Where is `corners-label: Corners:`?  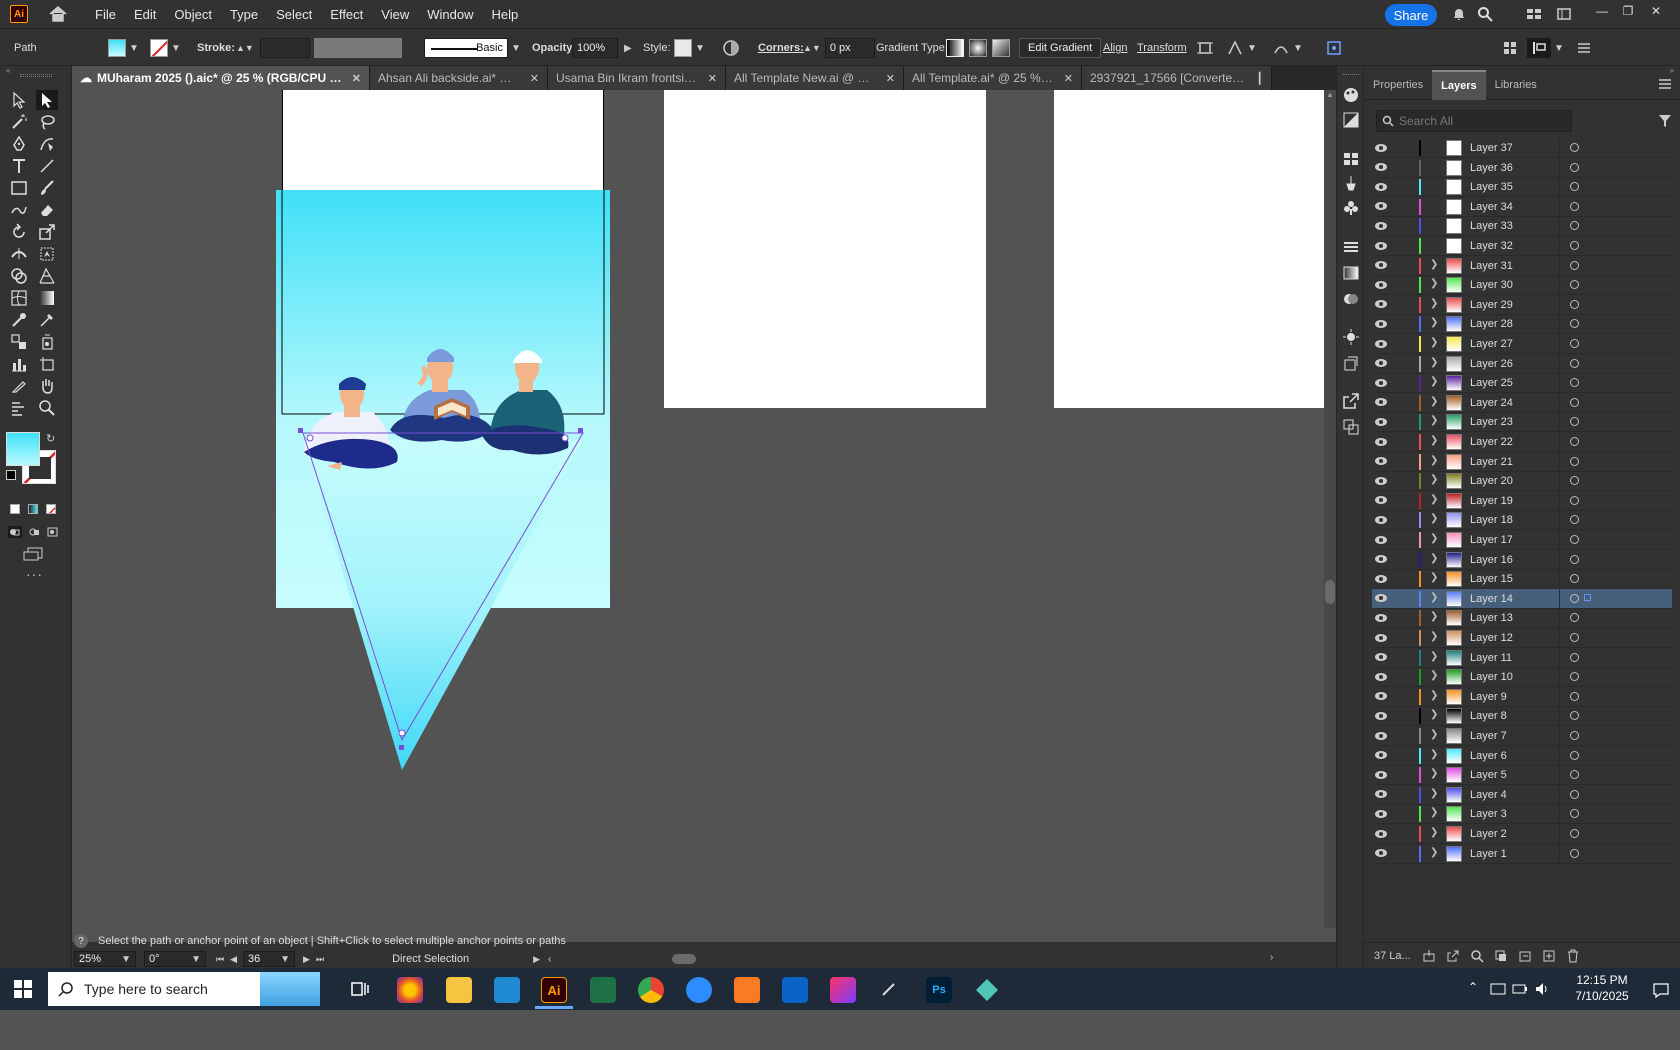 corners-label: Corners: is located at coordinates (781, 48).